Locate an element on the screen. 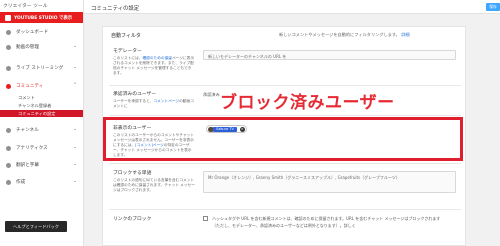  sidebar-sub-label: チャンネル登録者 is located at coordinates (35, 106).